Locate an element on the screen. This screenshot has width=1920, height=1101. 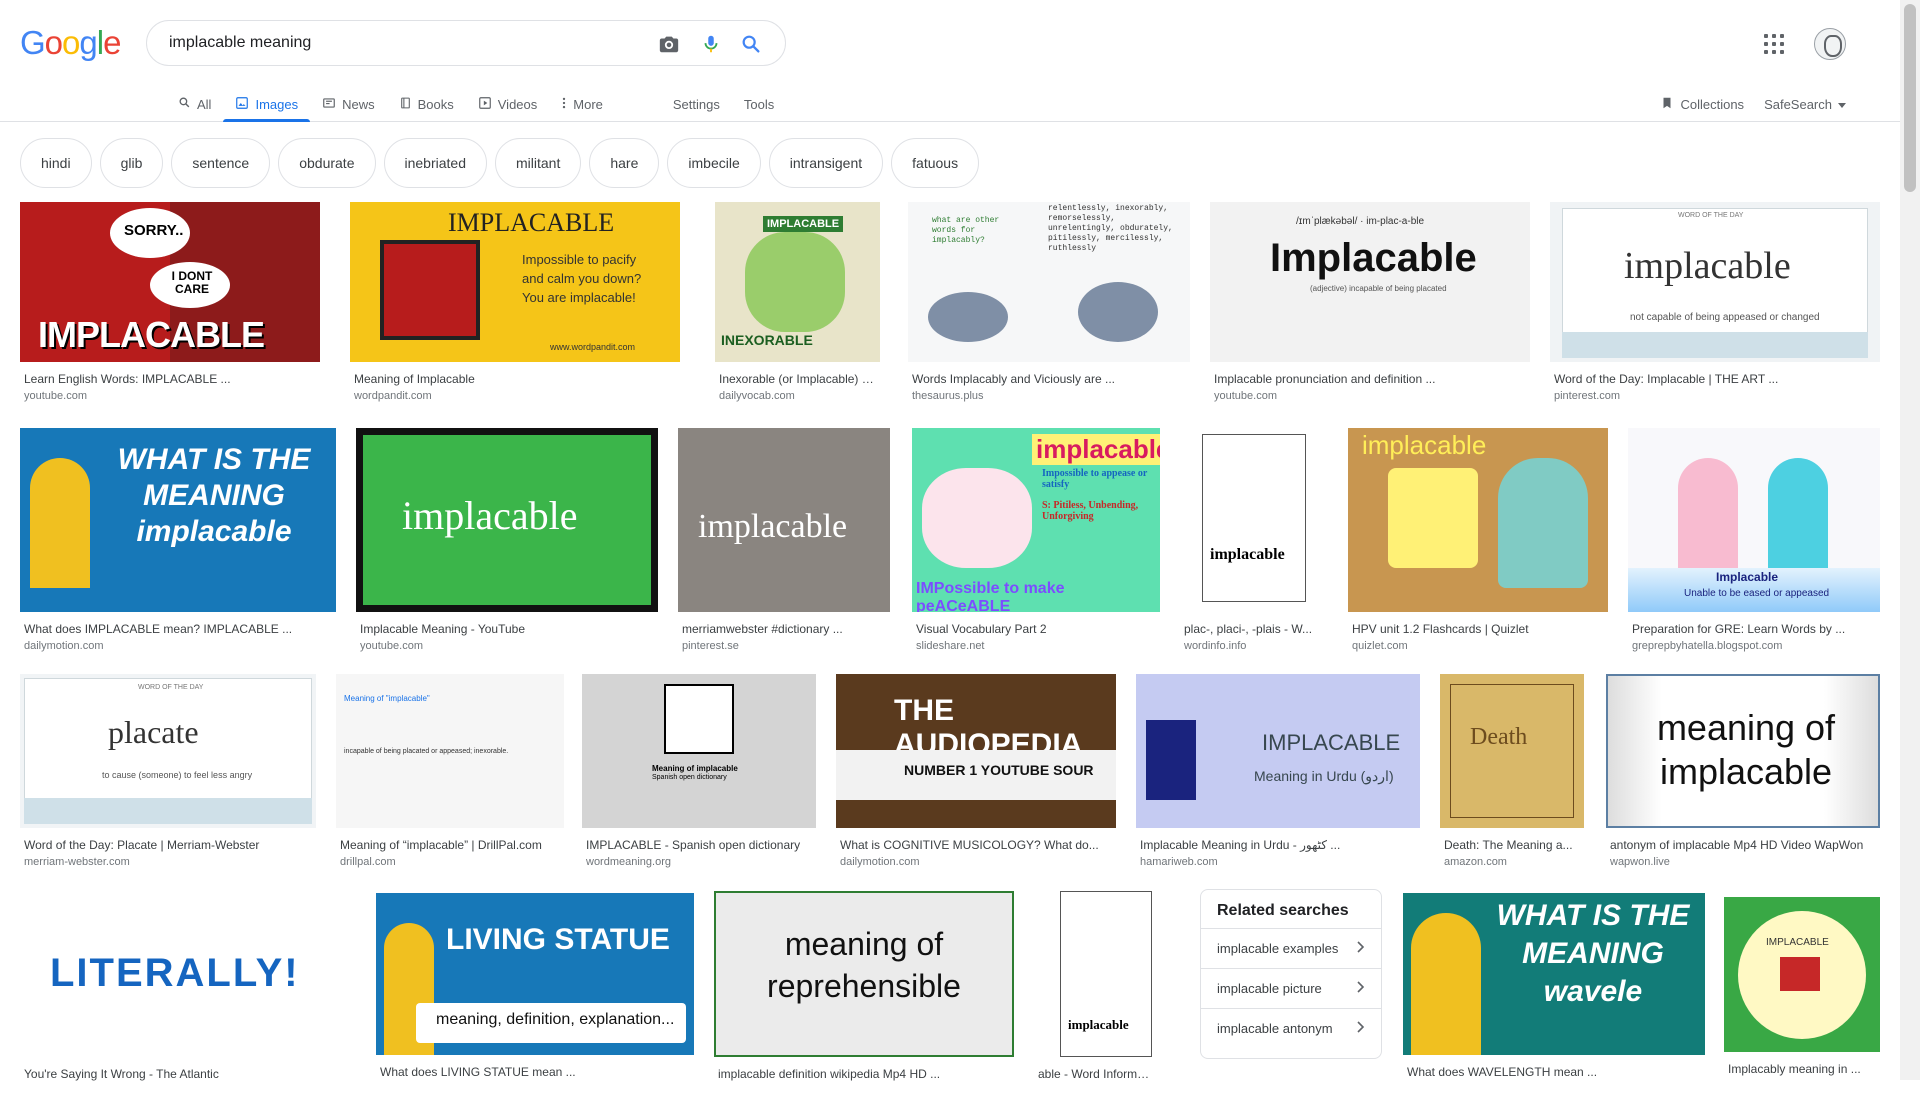
safesearch-dropdown: SafeSearch is located at coordinates (1805, 104).